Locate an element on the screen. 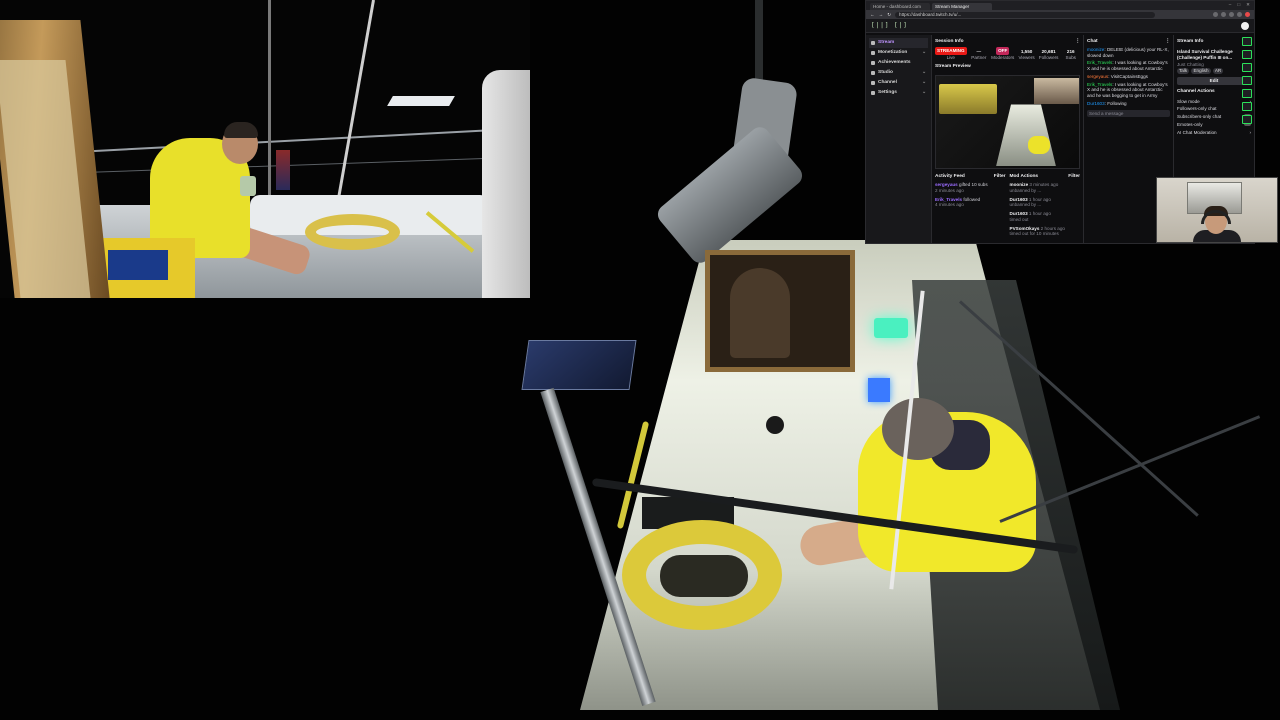 The height and width of the screenshot is (720, 1280). subs-stat: 216 Subs is located at coordinates (1070, 54).